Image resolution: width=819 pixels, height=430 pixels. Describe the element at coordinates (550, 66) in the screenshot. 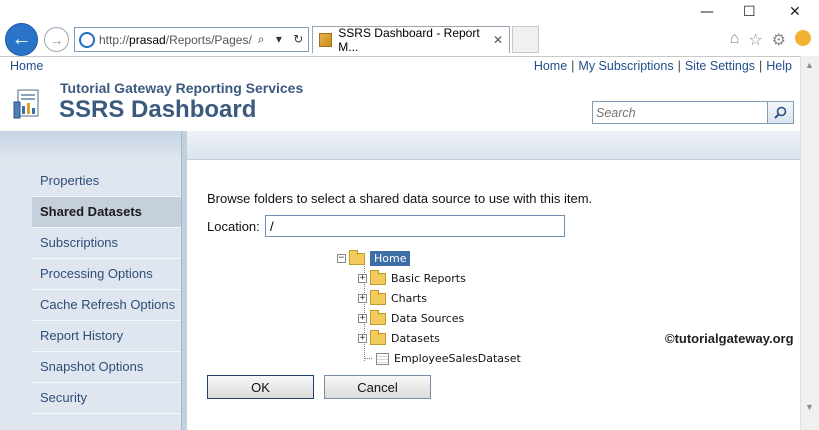

I see `link-home: Home` at that location.